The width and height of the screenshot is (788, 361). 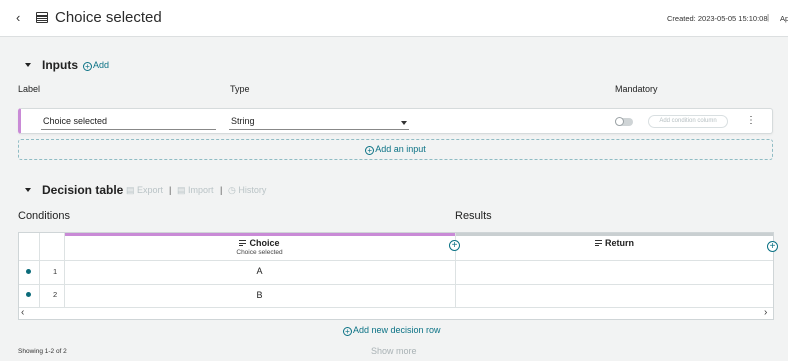 What do you see at coordinates (22, 18) in the screenshot?
I see `back-arrow-icon: ‹` at bounding box center [22, 18].